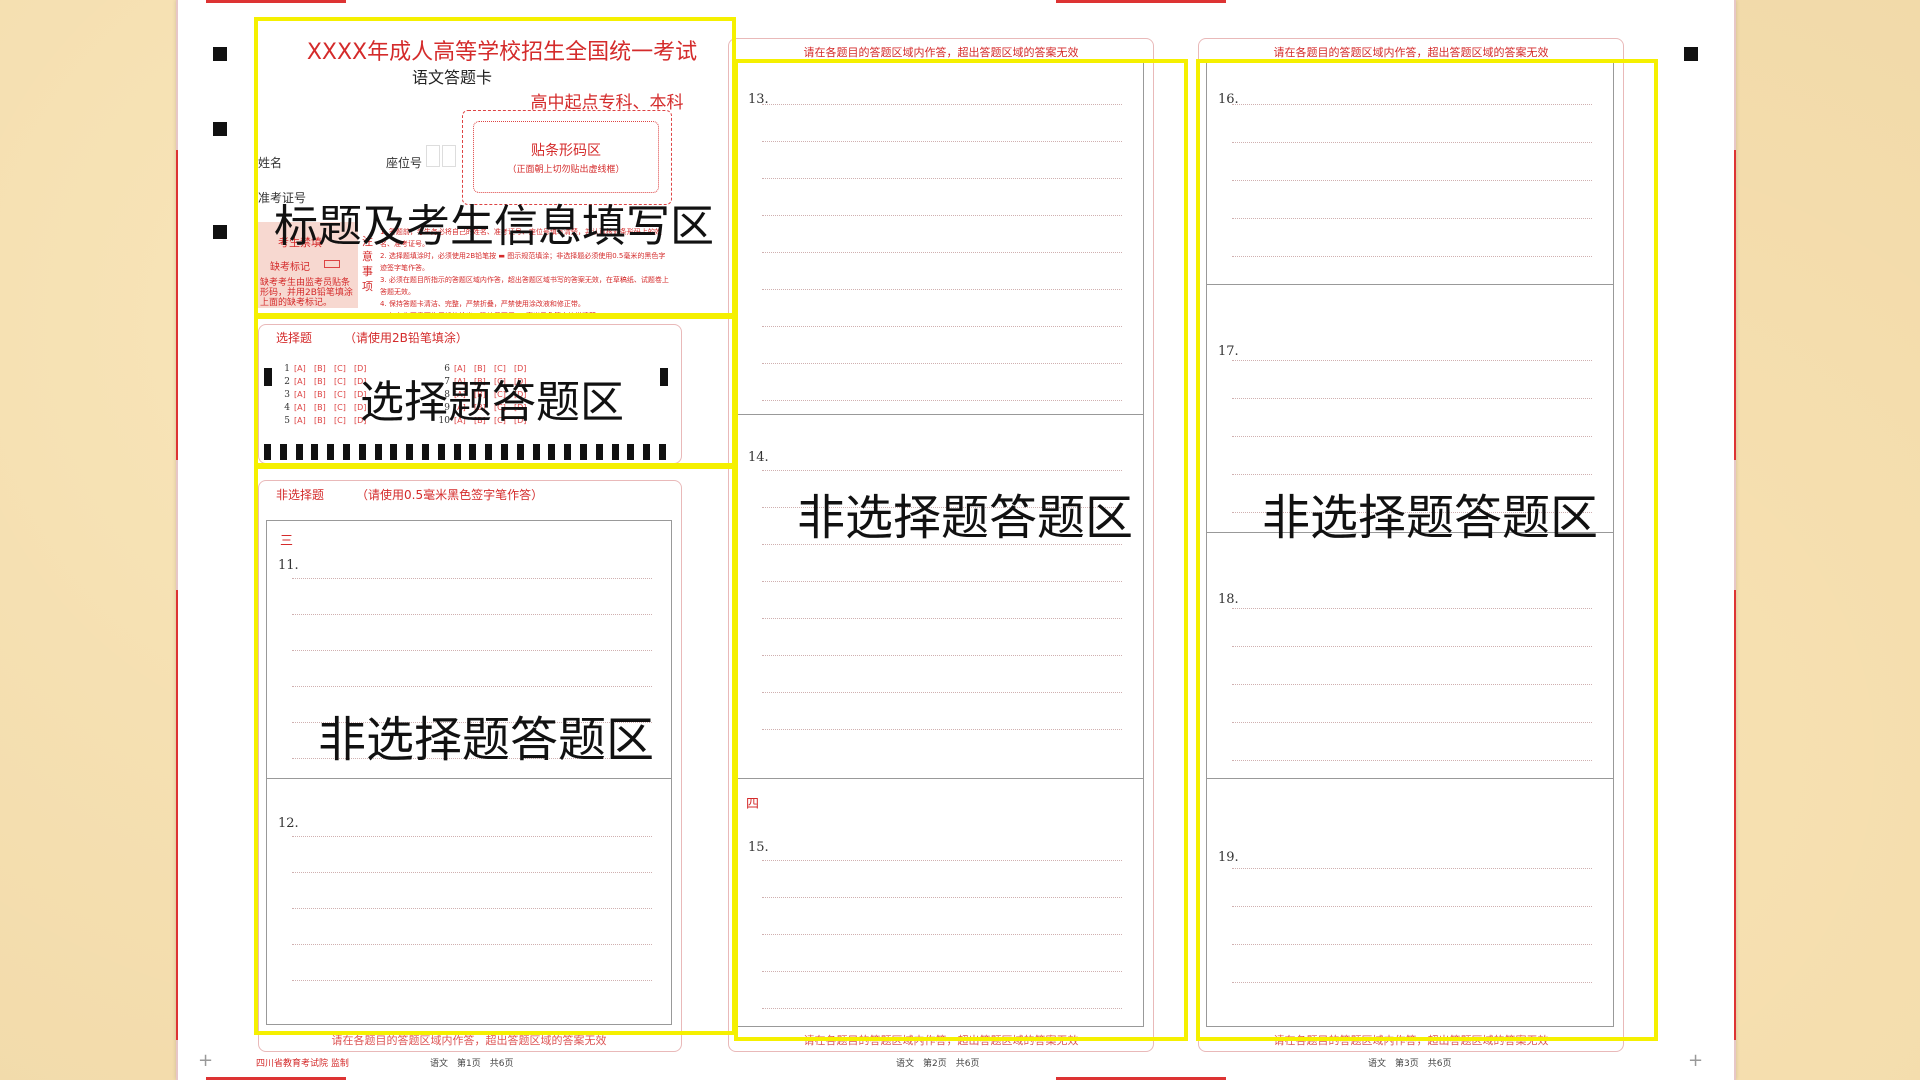 The image size is (1920, 1080). What do you see at coordinates (938, 1064) in the screenshot?
I see `footer-page: 语文 第2页 共6页` at bounding box center [938, 1064].